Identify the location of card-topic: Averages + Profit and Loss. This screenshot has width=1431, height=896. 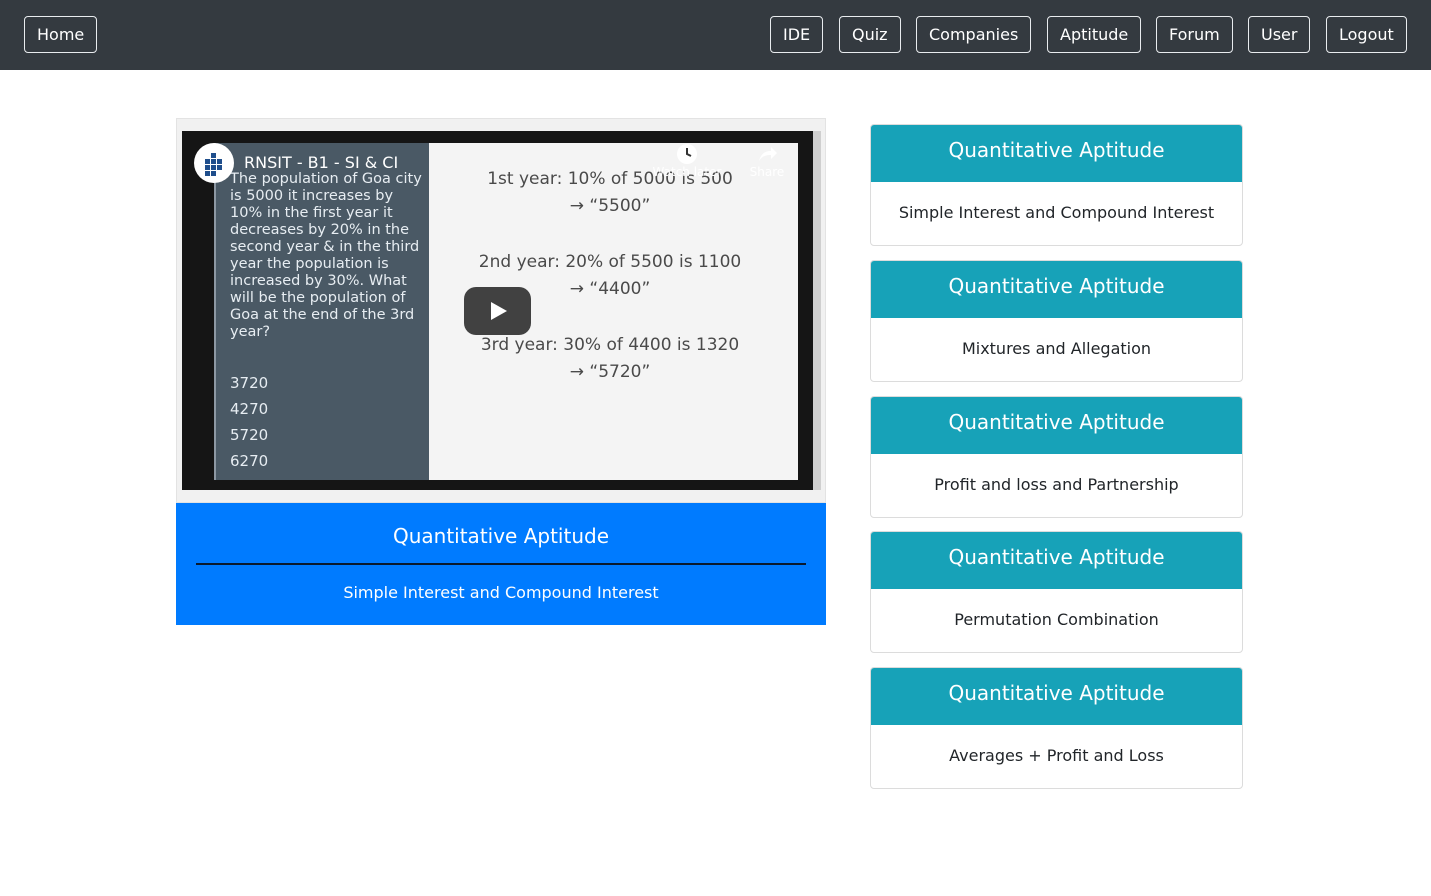
(1056, 755).